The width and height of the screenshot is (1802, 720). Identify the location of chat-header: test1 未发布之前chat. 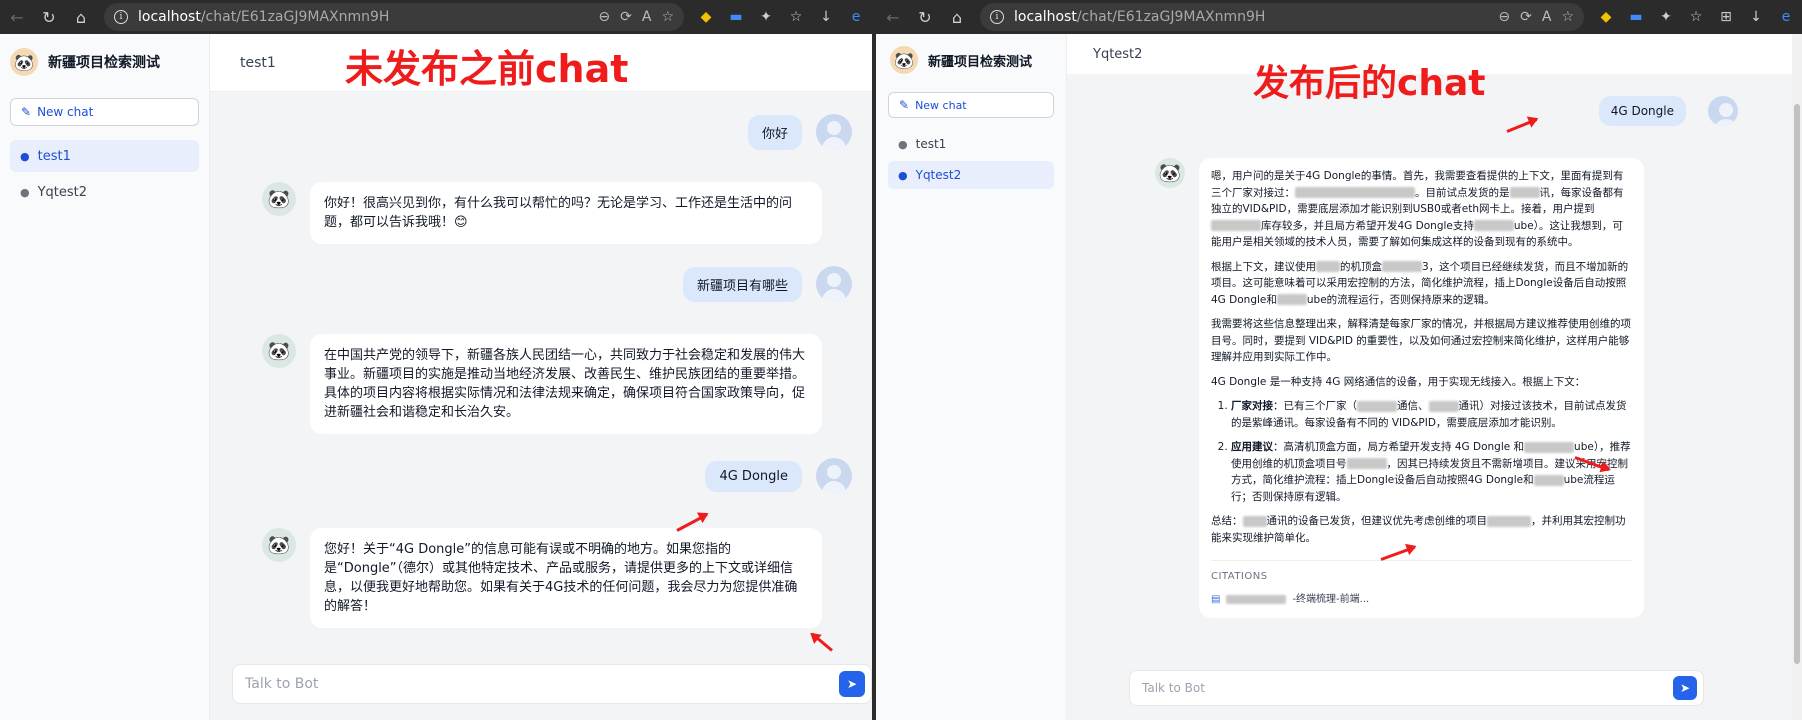
(541, 63).